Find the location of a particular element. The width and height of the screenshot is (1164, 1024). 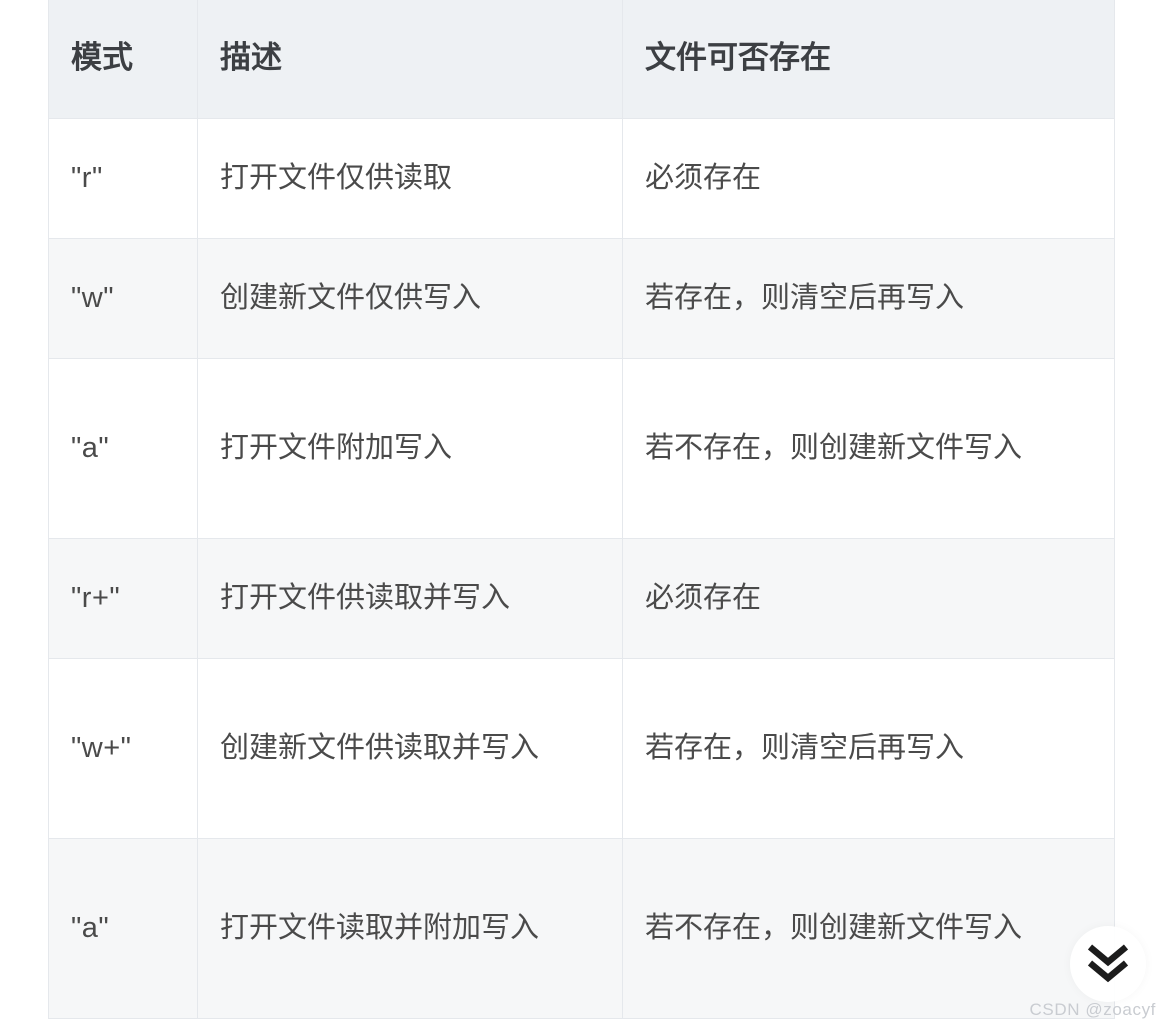

cell-description: 打开文件仅供读取 is located at coordinates (410, 178).